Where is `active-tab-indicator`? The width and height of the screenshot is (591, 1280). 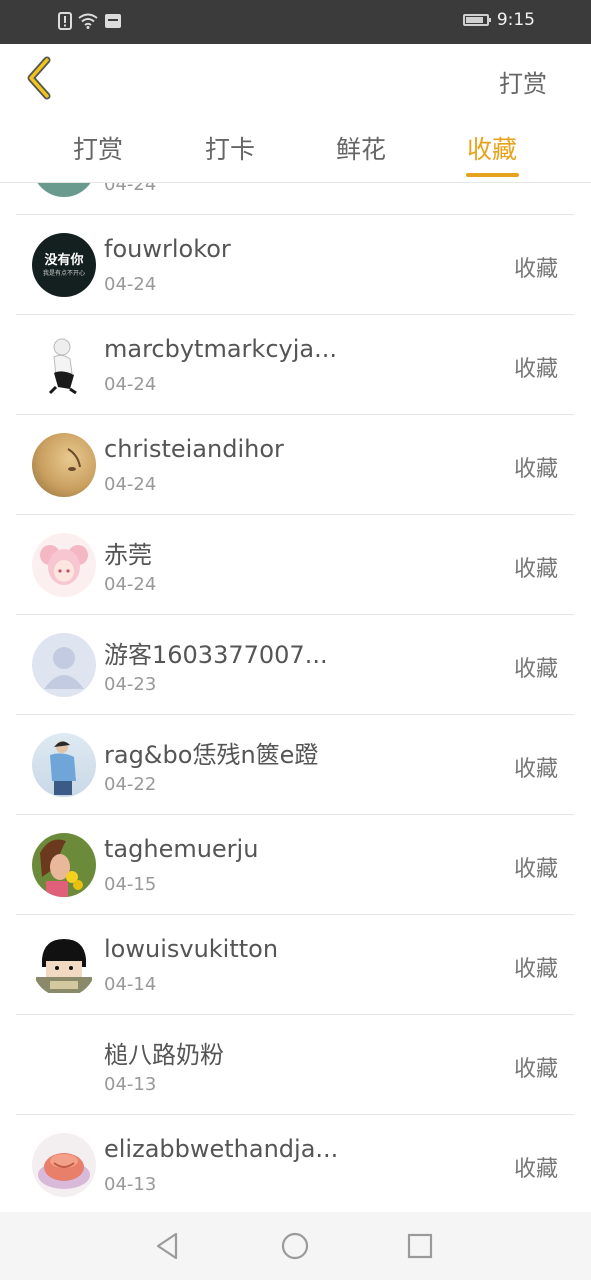 active-tab-indicator is located at coordinates (492, 175).